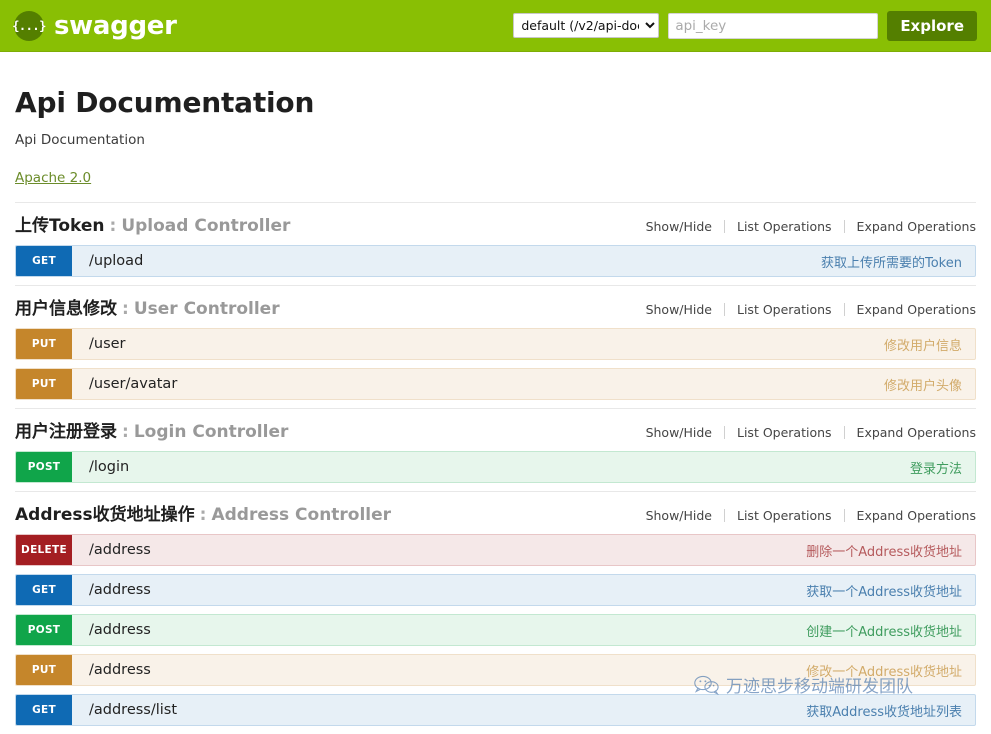 The height and width of the screenshot is (734, 991). Describe the element at coordinates (884, 632) in the screenshot. I see `endpoint-description: 创建一个Address收货地址` at that location.